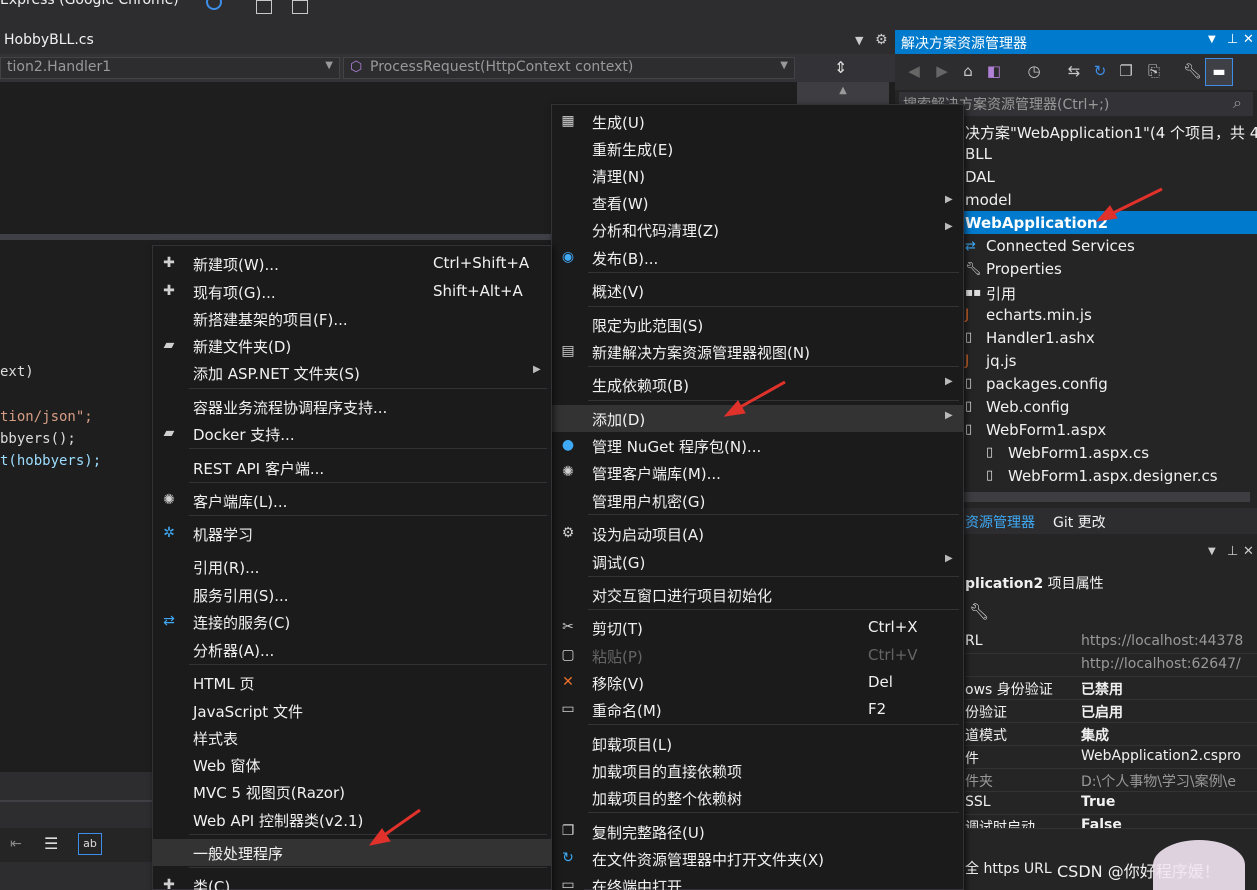  What do you see at coordinates (760, 396) in the screenshot?
I see `arrow-to-add` at bounding box center [760, 396].